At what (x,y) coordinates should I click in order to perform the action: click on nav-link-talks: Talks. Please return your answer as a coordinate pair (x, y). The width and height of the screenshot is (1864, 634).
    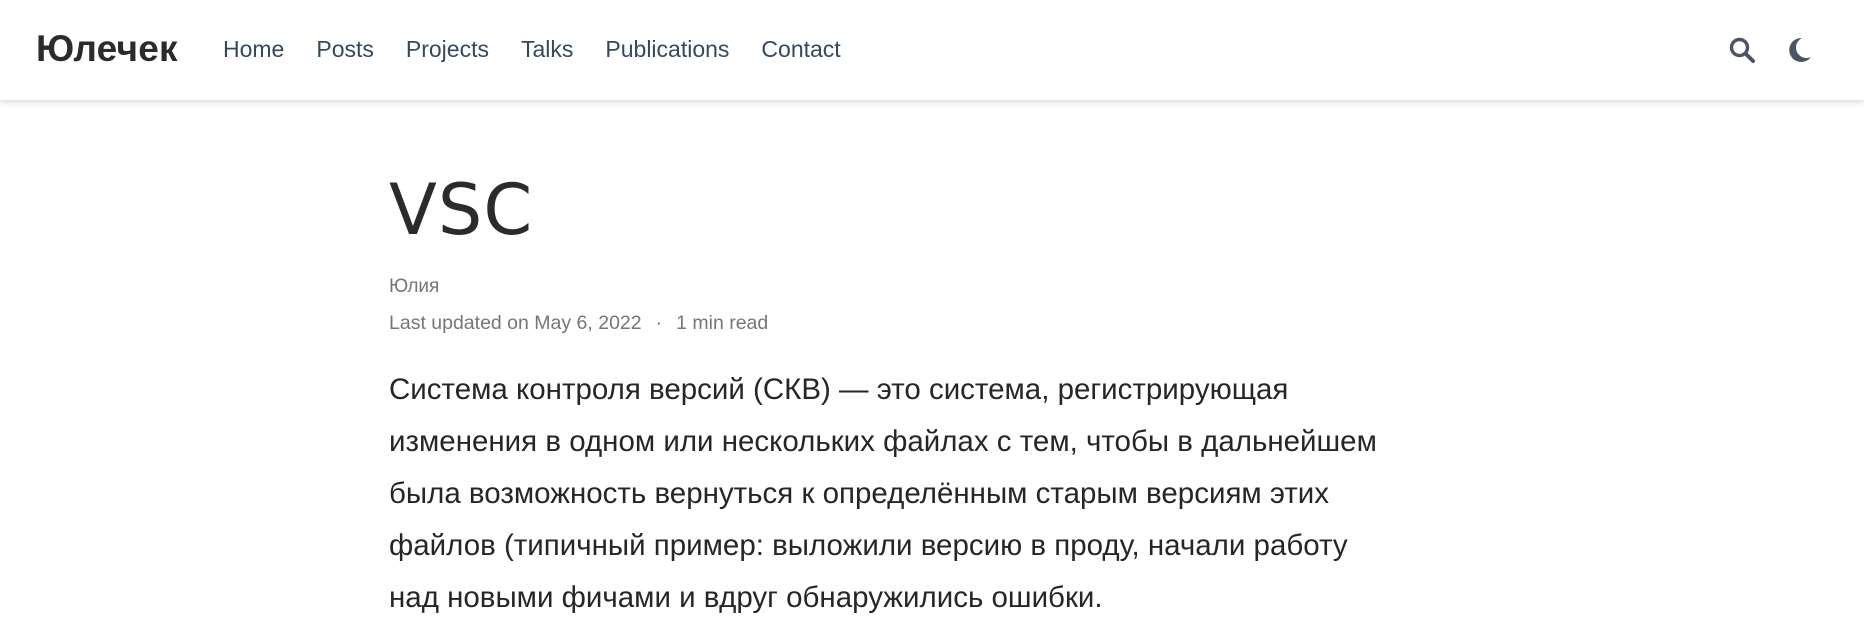
    Looking at the image, I should click on (547, 49).